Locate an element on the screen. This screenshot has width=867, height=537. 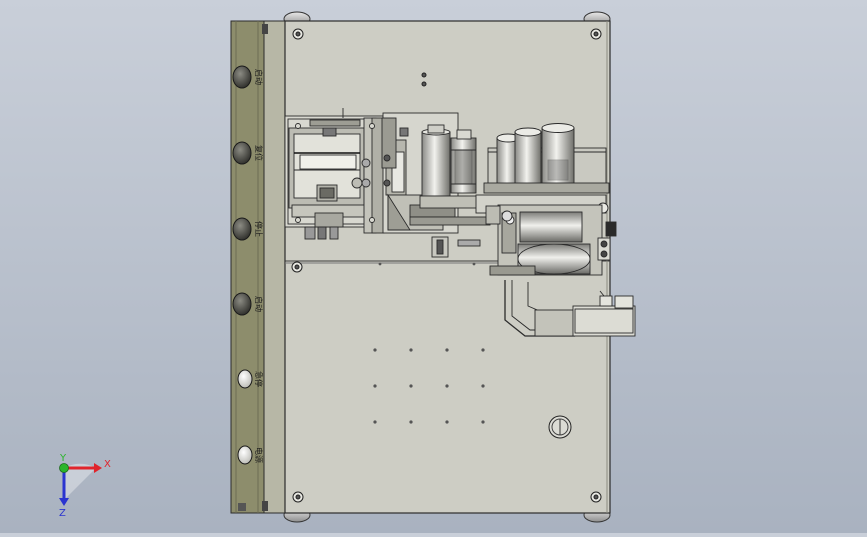
y-axis-dot is located at coordinates (64, 468).